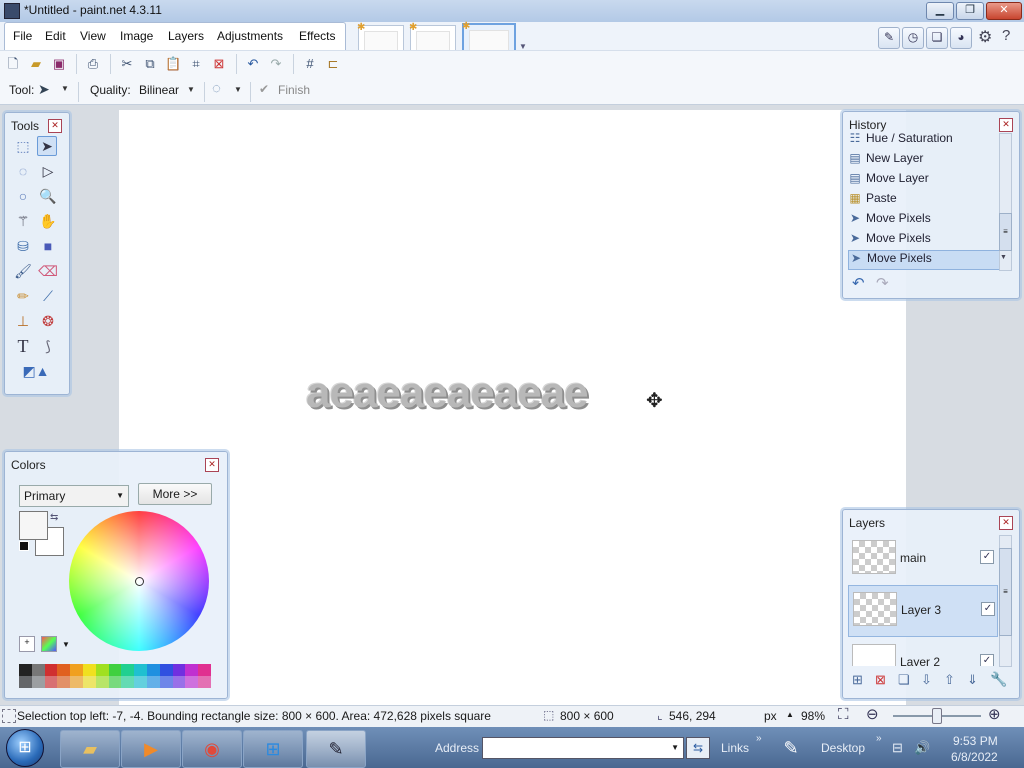  I want to click on zoom-tool-icon: 🔍, so click(48, 196).